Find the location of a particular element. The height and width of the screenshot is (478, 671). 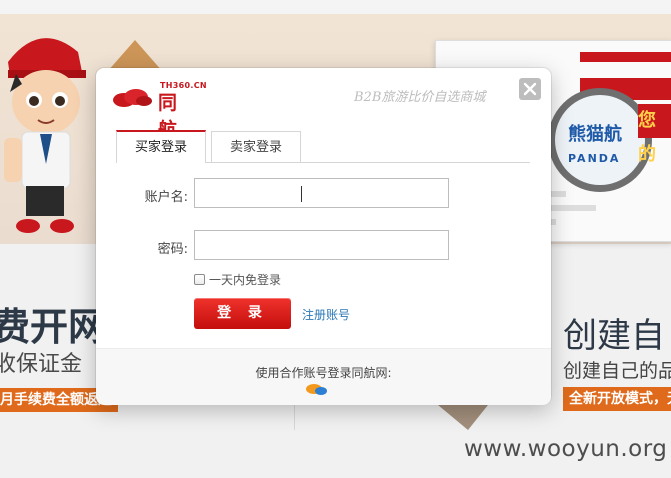

watermark: www.wooyun.org is located at coordinates (566, 449).